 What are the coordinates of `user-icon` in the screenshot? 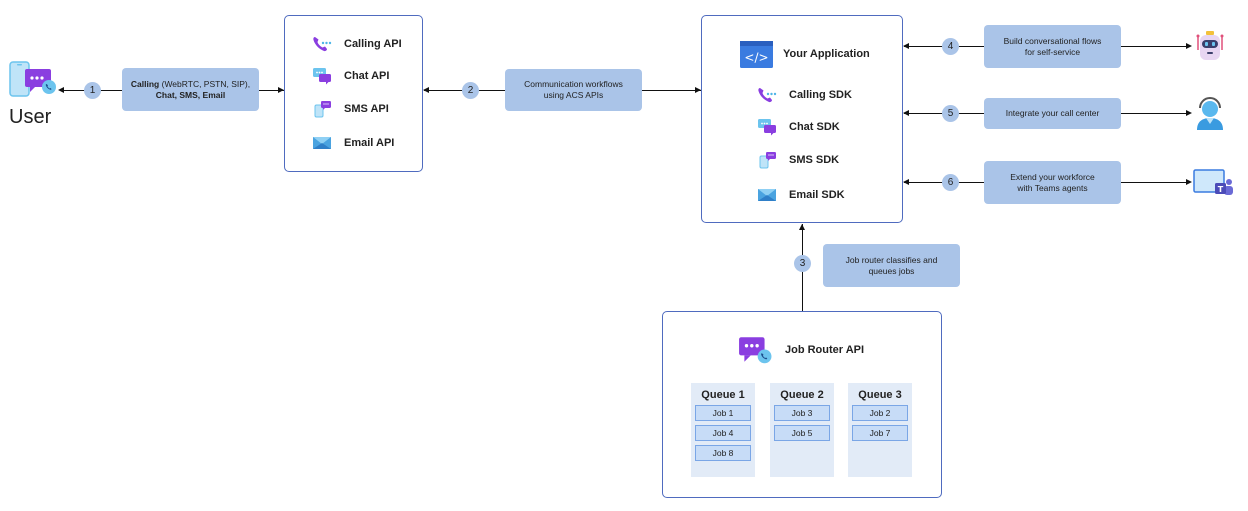 It's located at (33, 79).